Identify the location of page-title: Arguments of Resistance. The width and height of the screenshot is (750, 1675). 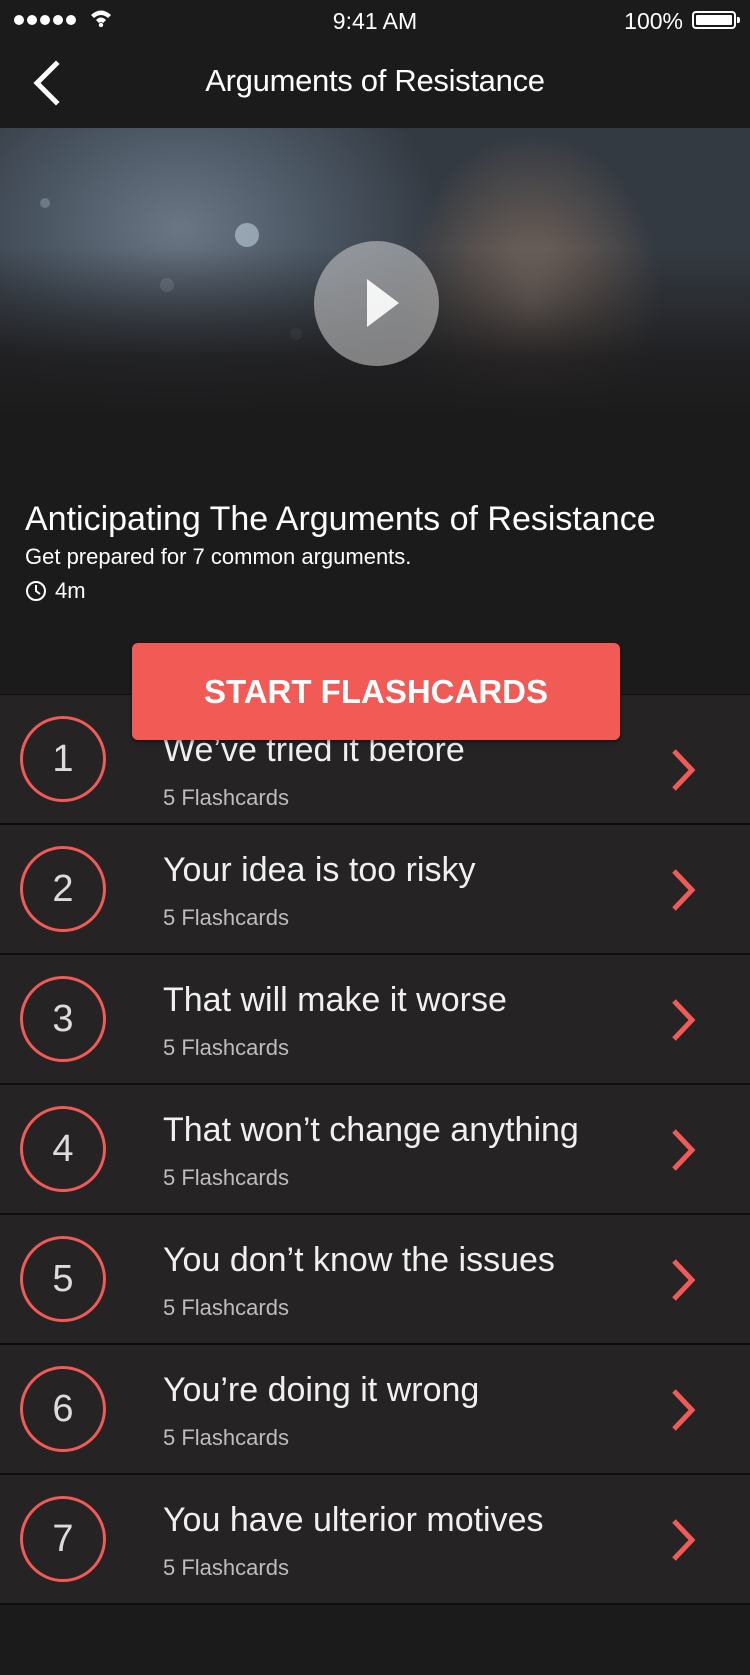
(375, 80).